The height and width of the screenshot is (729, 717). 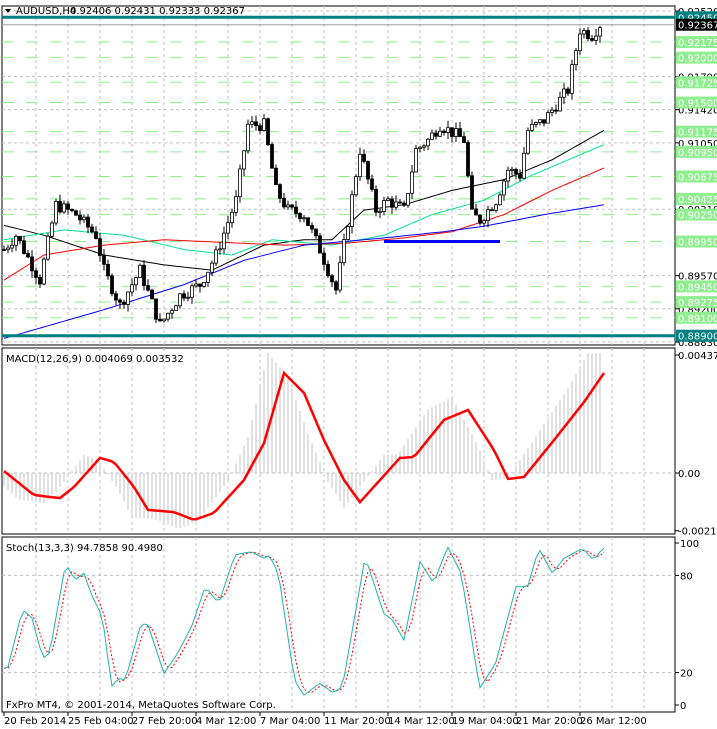 I want to click on time-axis-label: 21 Mar 20:00, so click(x=549, y=721).